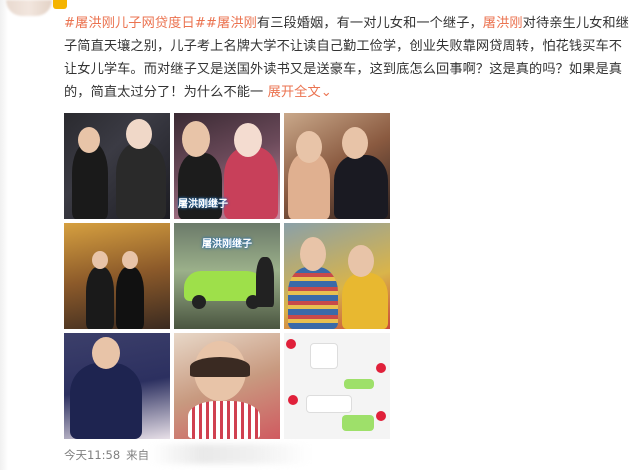 Image resolution: width=640 pixels, height=470 pixels. Describe the element at coordinates (135, 23) in the screenshot. I see `topic-link: #屠洪刚儿子网贷度日#` at that location.